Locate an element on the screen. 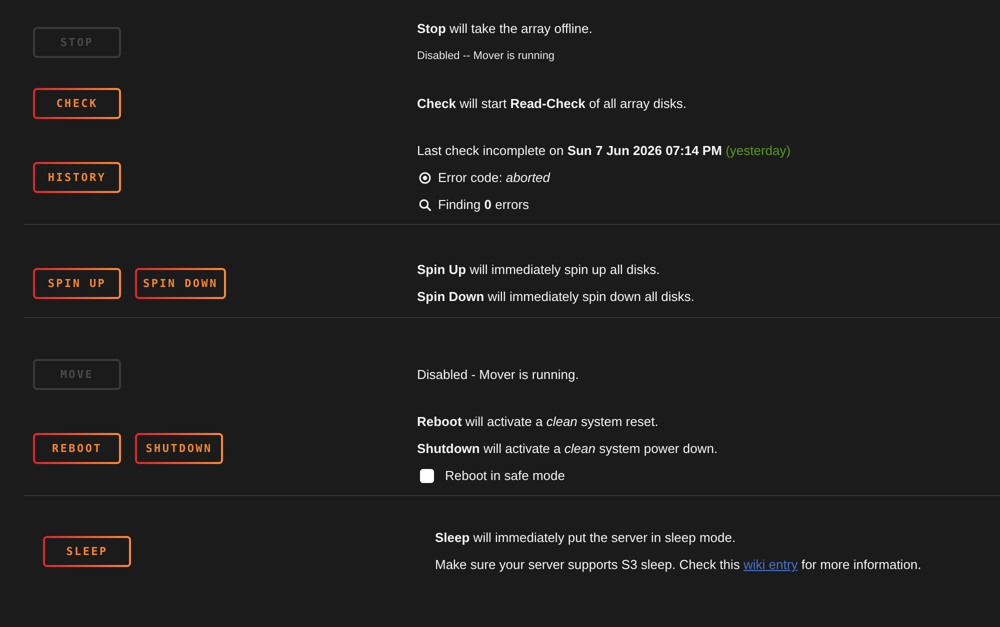 This screenshot has width=1000, height=627. error-code-text: Error code: aborted is located at coordinates (494, 178).